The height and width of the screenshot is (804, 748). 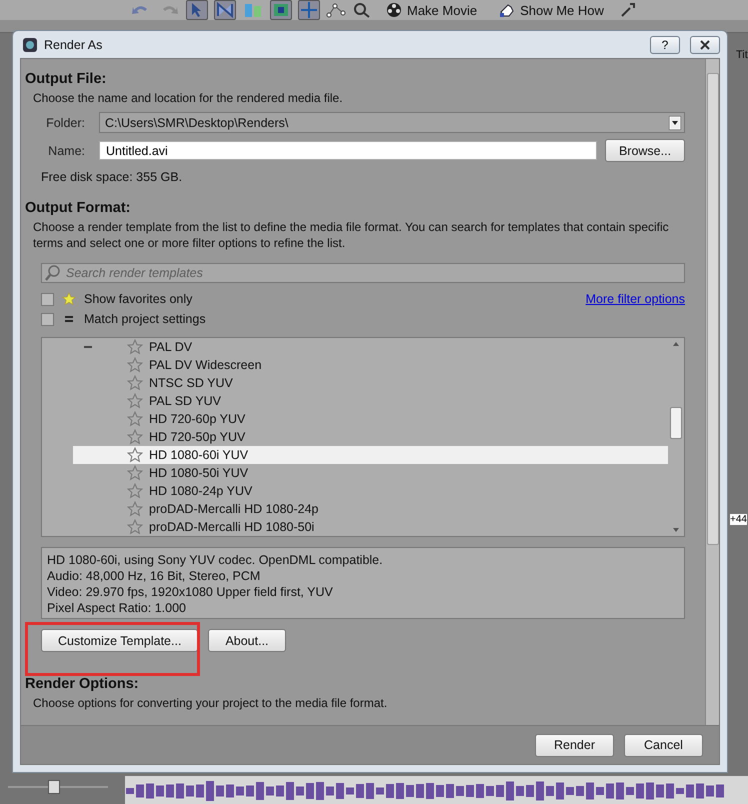 I want to click on filter-label: Show favorites only, so click(x=139, y=299).